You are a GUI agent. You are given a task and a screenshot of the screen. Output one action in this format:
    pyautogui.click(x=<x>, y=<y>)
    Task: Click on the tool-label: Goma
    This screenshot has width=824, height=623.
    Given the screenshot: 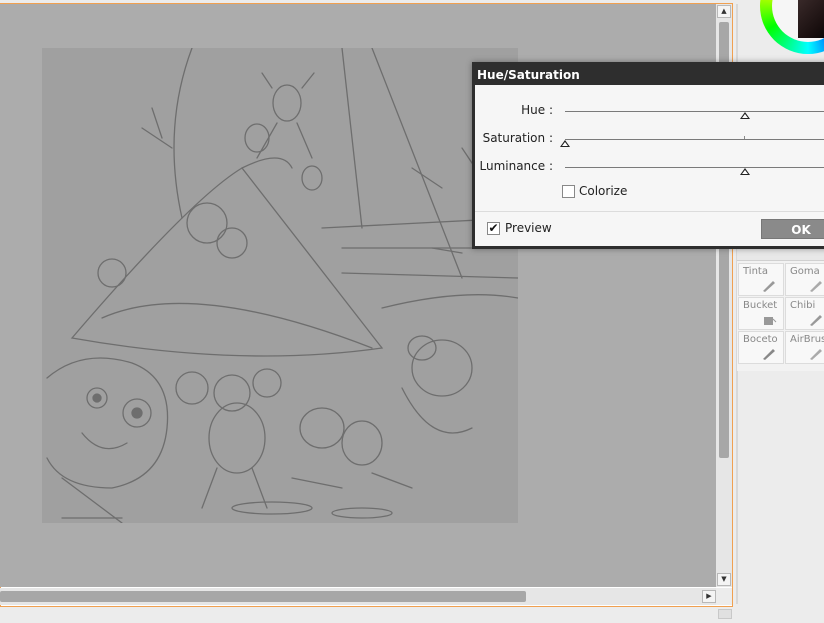 What is the action you would take?
    pyautogui.click(x=805, y=271)
    